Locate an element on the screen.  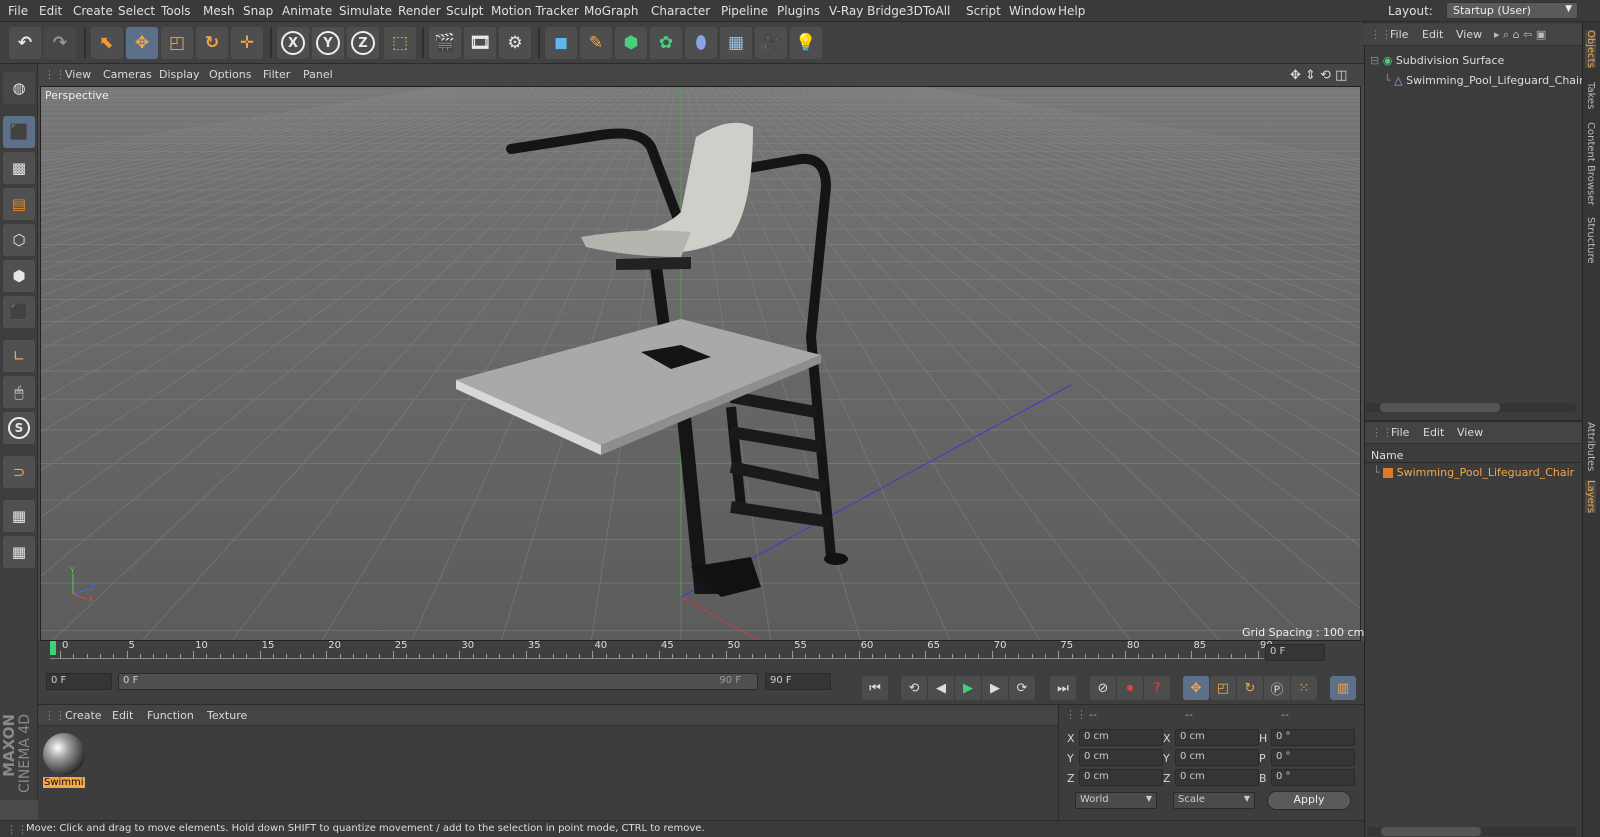
previous-frame-button: ◀ is located at coordinates (941, 688).